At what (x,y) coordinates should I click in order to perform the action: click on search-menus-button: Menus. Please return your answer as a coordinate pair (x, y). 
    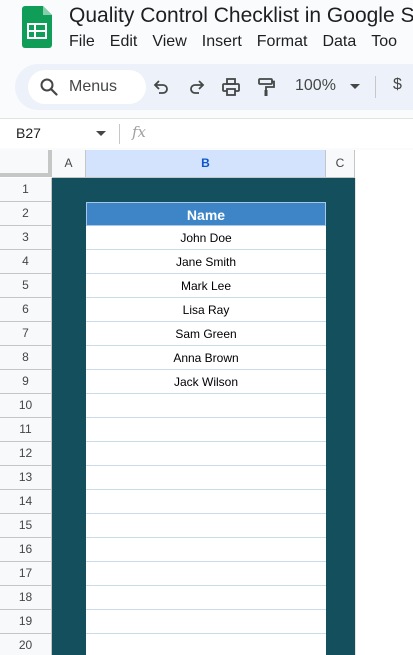
    Looking at the image, I should click on (87, 87).